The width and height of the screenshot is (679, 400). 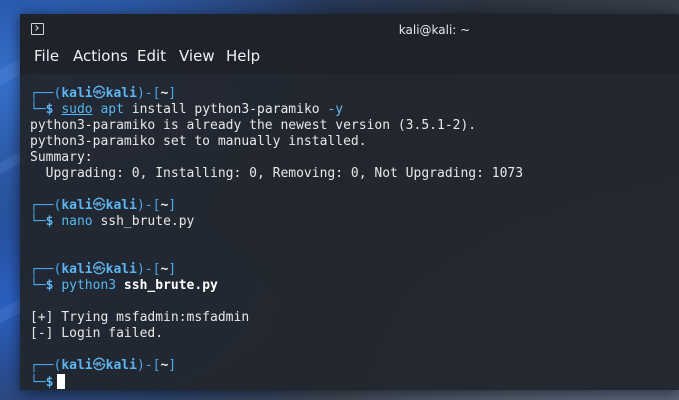 What do you see at coordinates (434, 30) in the screenshot?
I see `window-title: kali@kali: ~` at bounding box center [434, 30].